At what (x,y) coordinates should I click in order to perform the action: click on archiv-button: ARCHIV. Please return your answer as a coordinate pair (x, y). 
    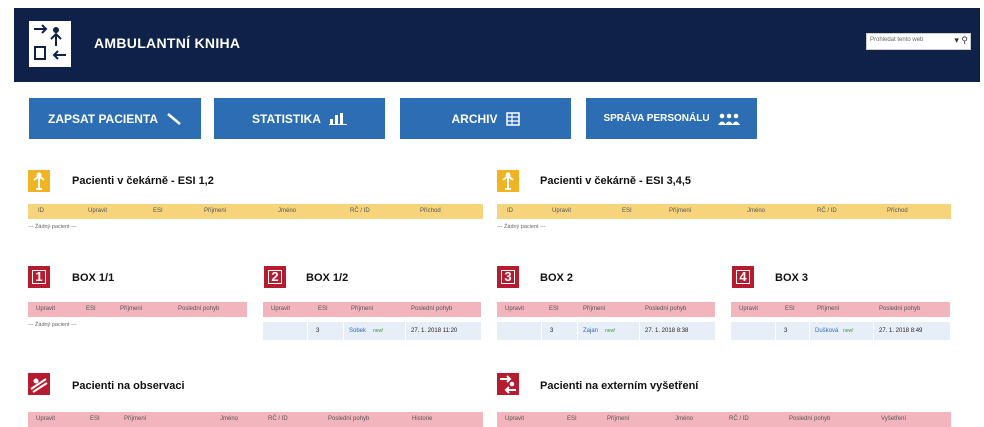
    Looking at the image, I should click on (485, 118).